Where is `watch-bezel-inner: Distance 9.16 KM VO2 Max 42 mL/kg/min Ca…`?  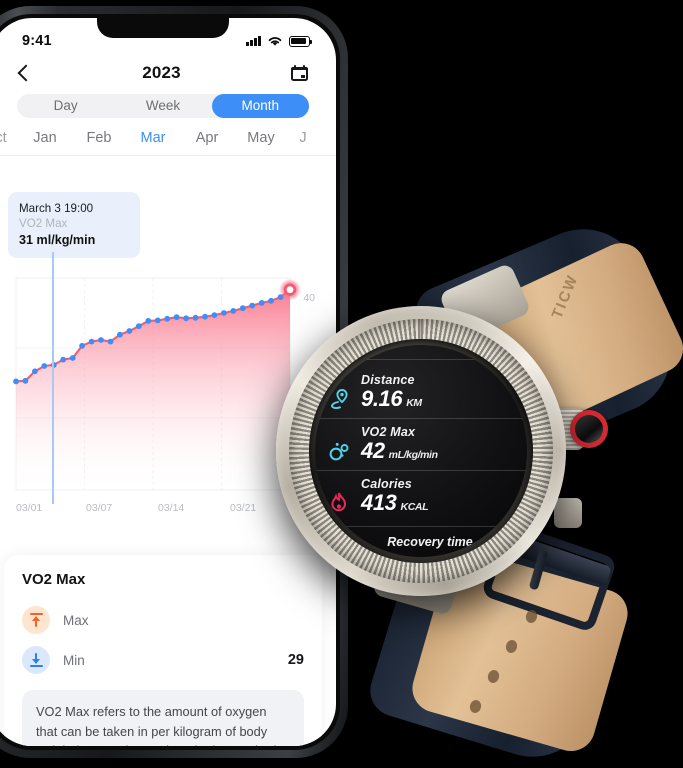
watch-bezel-inner: Distance 9.16 KM VO2 Max 42 mL/kg/min Ca… is located at coordinates (421, 451).